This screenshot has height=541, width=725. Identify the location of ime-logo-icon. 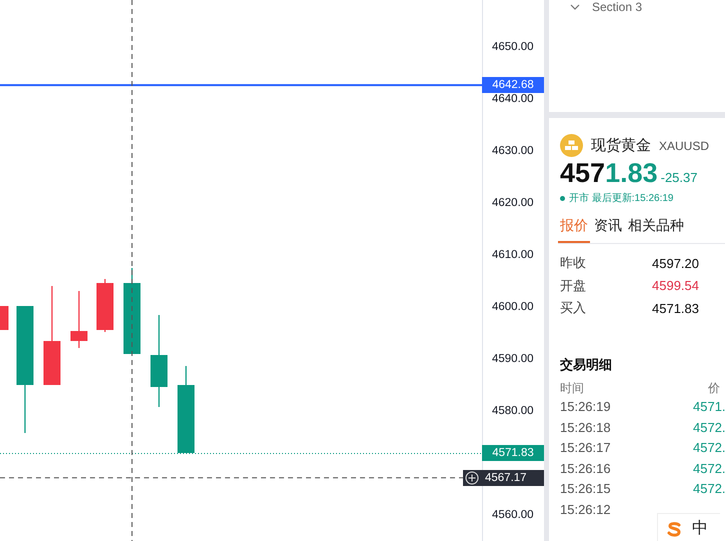
(674, 528).